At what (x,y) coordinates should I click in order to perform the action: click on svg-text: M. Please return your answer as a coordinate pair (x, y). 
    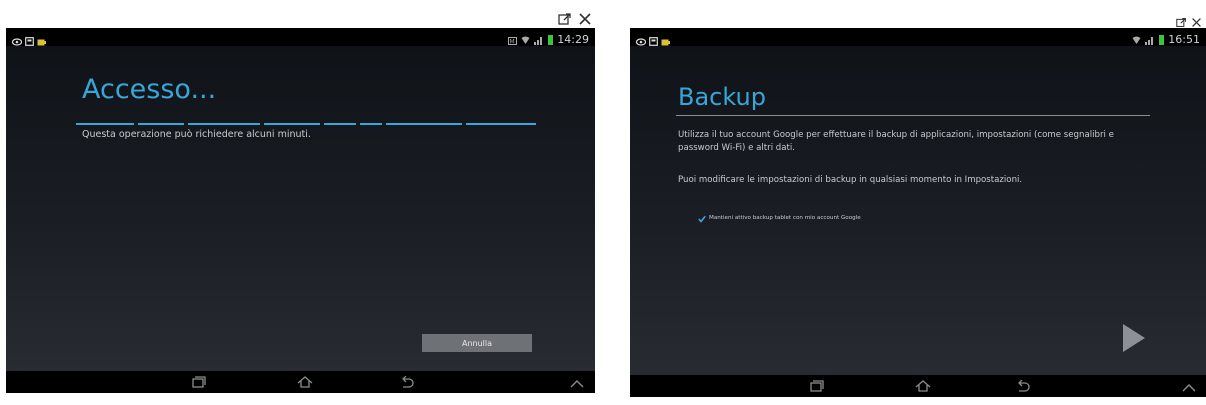
    Looking at the image, I should click on (512, 42).